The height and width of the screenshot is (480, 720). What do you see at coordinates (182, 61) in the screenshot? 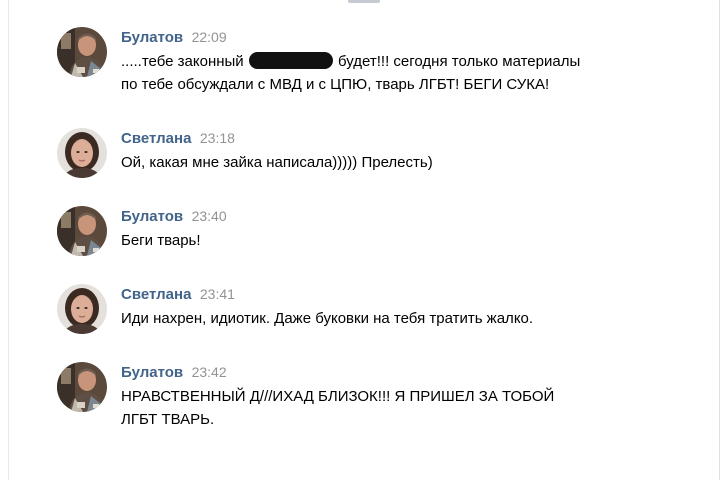
I see `message-text-segment: .....тебе законный` at bounding box center [182, 61].